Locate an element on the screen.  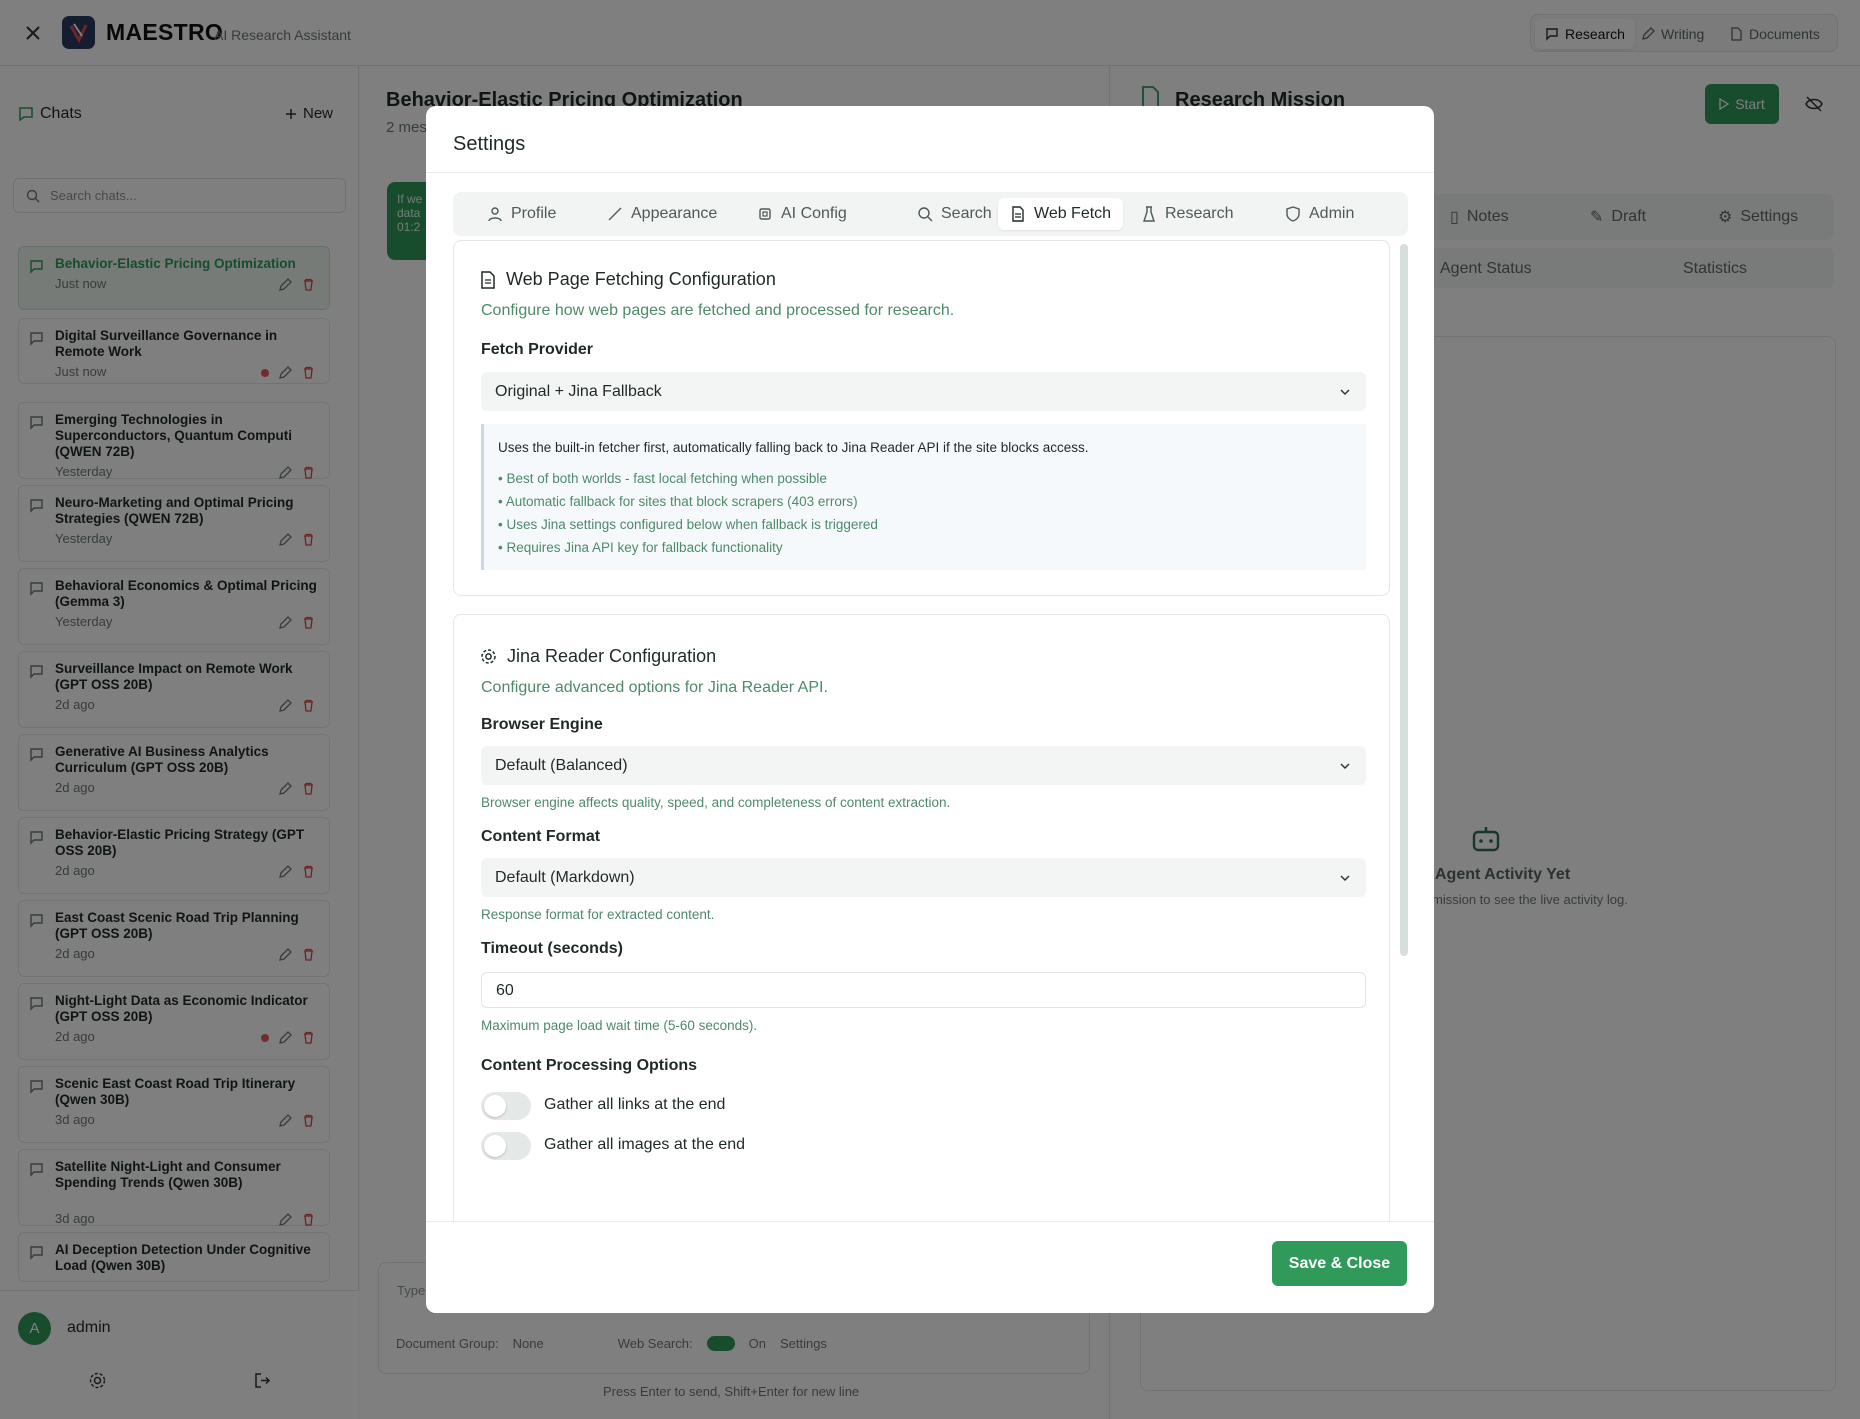
tab-profile: Profile is located at coordinates (521, 214).